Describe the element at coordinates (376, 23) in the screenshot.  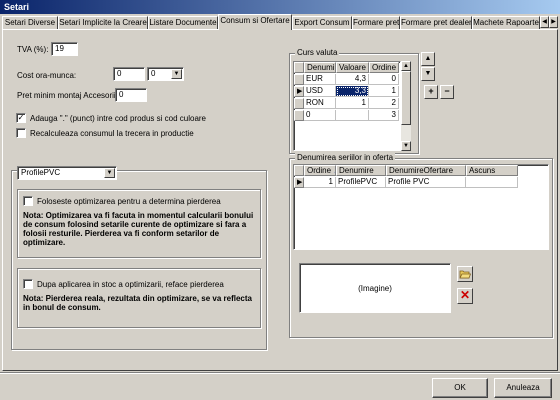
I see `tab-formare-pret: Formare pret` at that location.